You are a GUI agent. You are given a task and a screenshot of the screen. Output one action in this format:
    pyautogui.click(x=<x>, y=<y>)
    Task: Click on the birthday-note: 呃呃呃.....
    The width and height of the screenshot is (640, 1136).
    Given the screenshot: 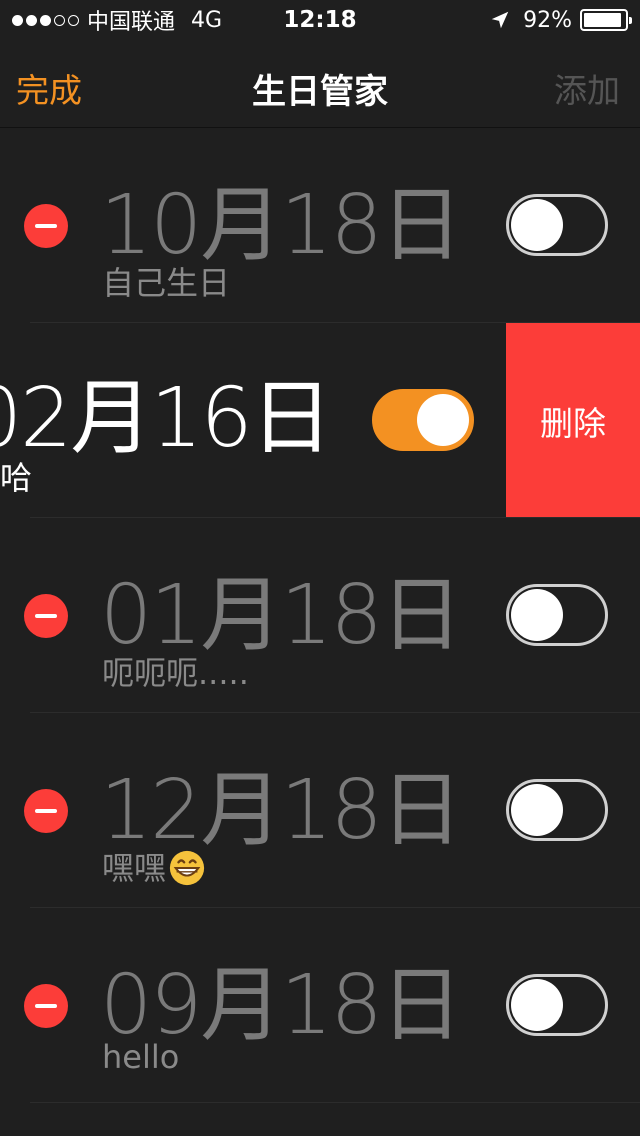 What is the action you would take?
    pyautogui.click(x=175, y=673)
    